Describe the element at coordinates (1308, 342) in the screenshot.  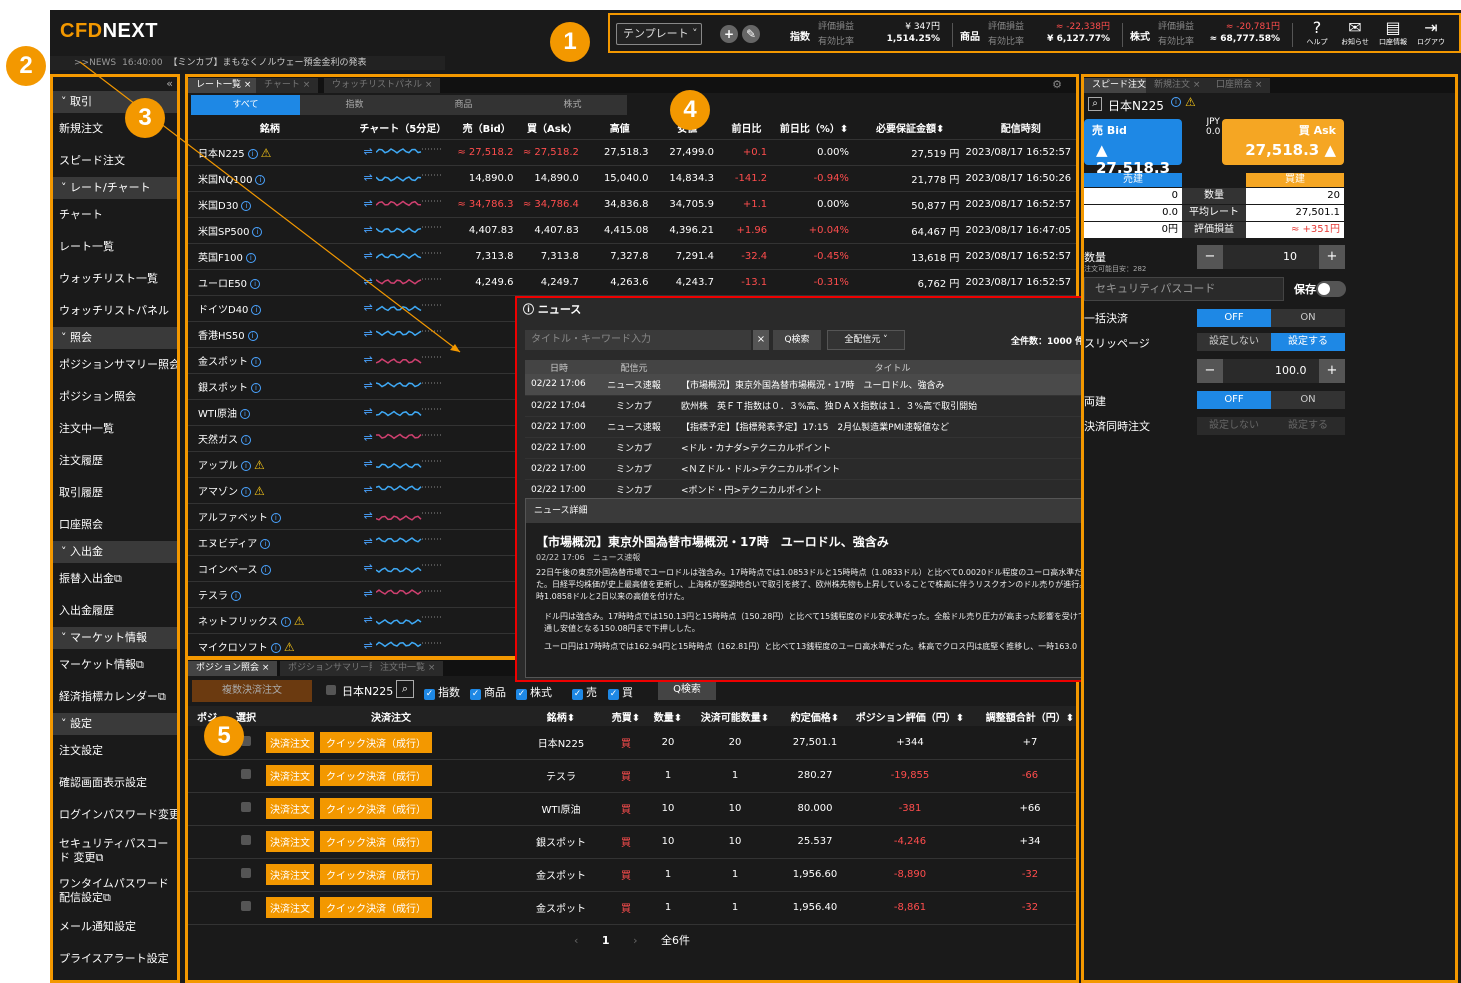
I see `slippage-set: 設定する` at that location.